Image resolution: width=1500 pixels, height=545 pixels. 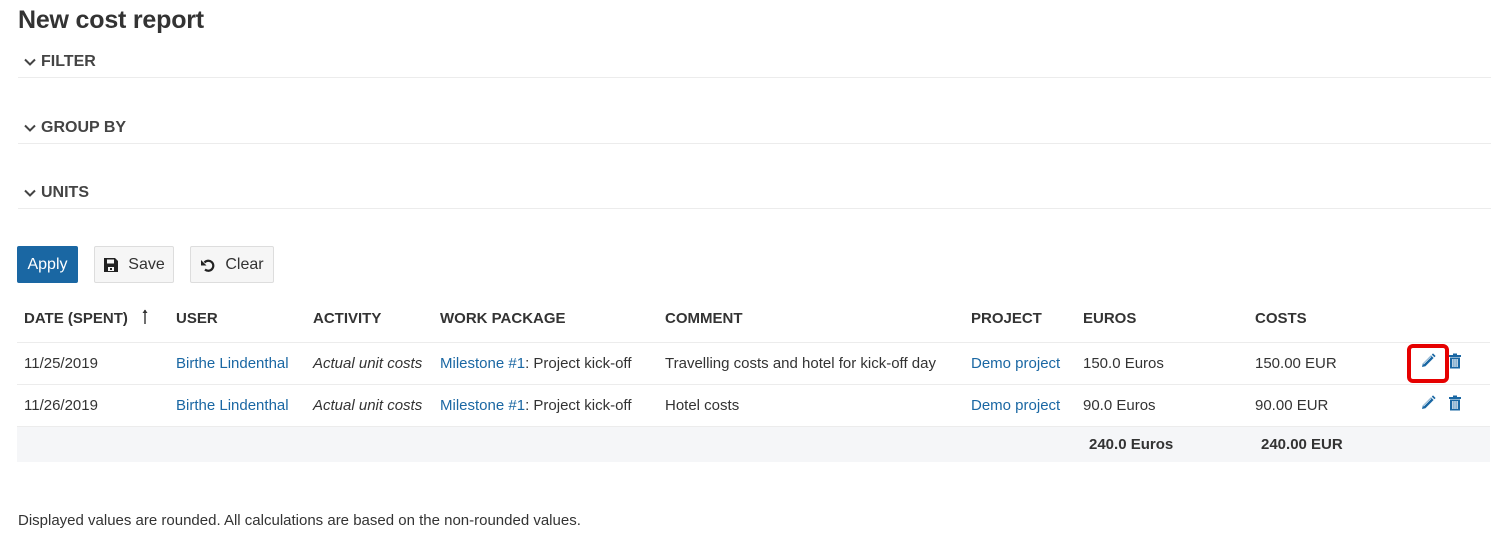 What do you see at coordinates (811, 319) in the screenshot?
I see `column-header-comment: COMMENT` at bounding box center [811, 319].